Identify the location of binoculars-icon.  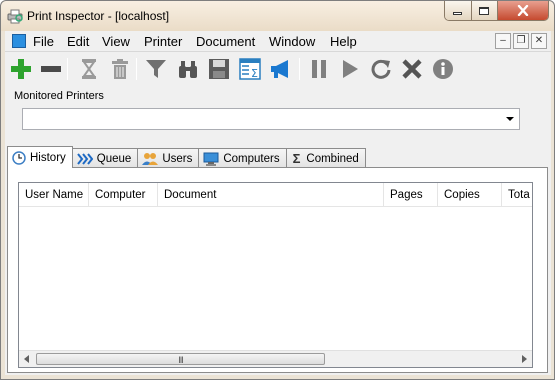
(188, 69).